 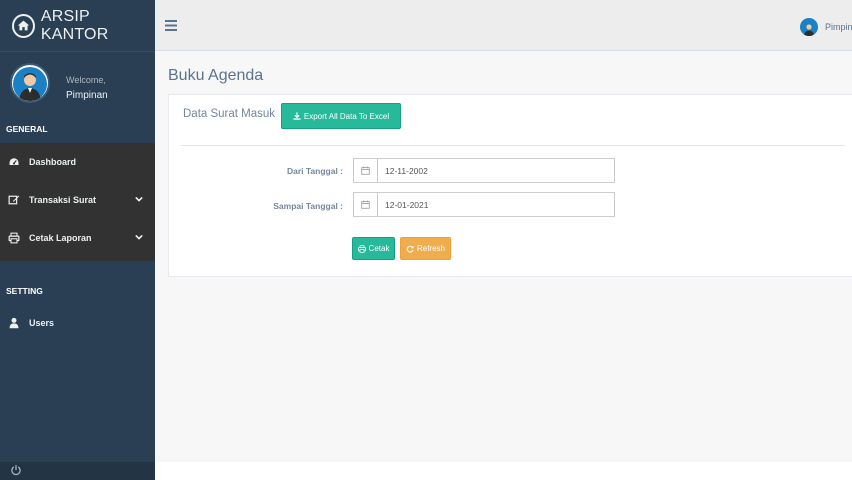 I want to click on sidebar-item-label: Transaksi Surat, so click(x=63, y=200).